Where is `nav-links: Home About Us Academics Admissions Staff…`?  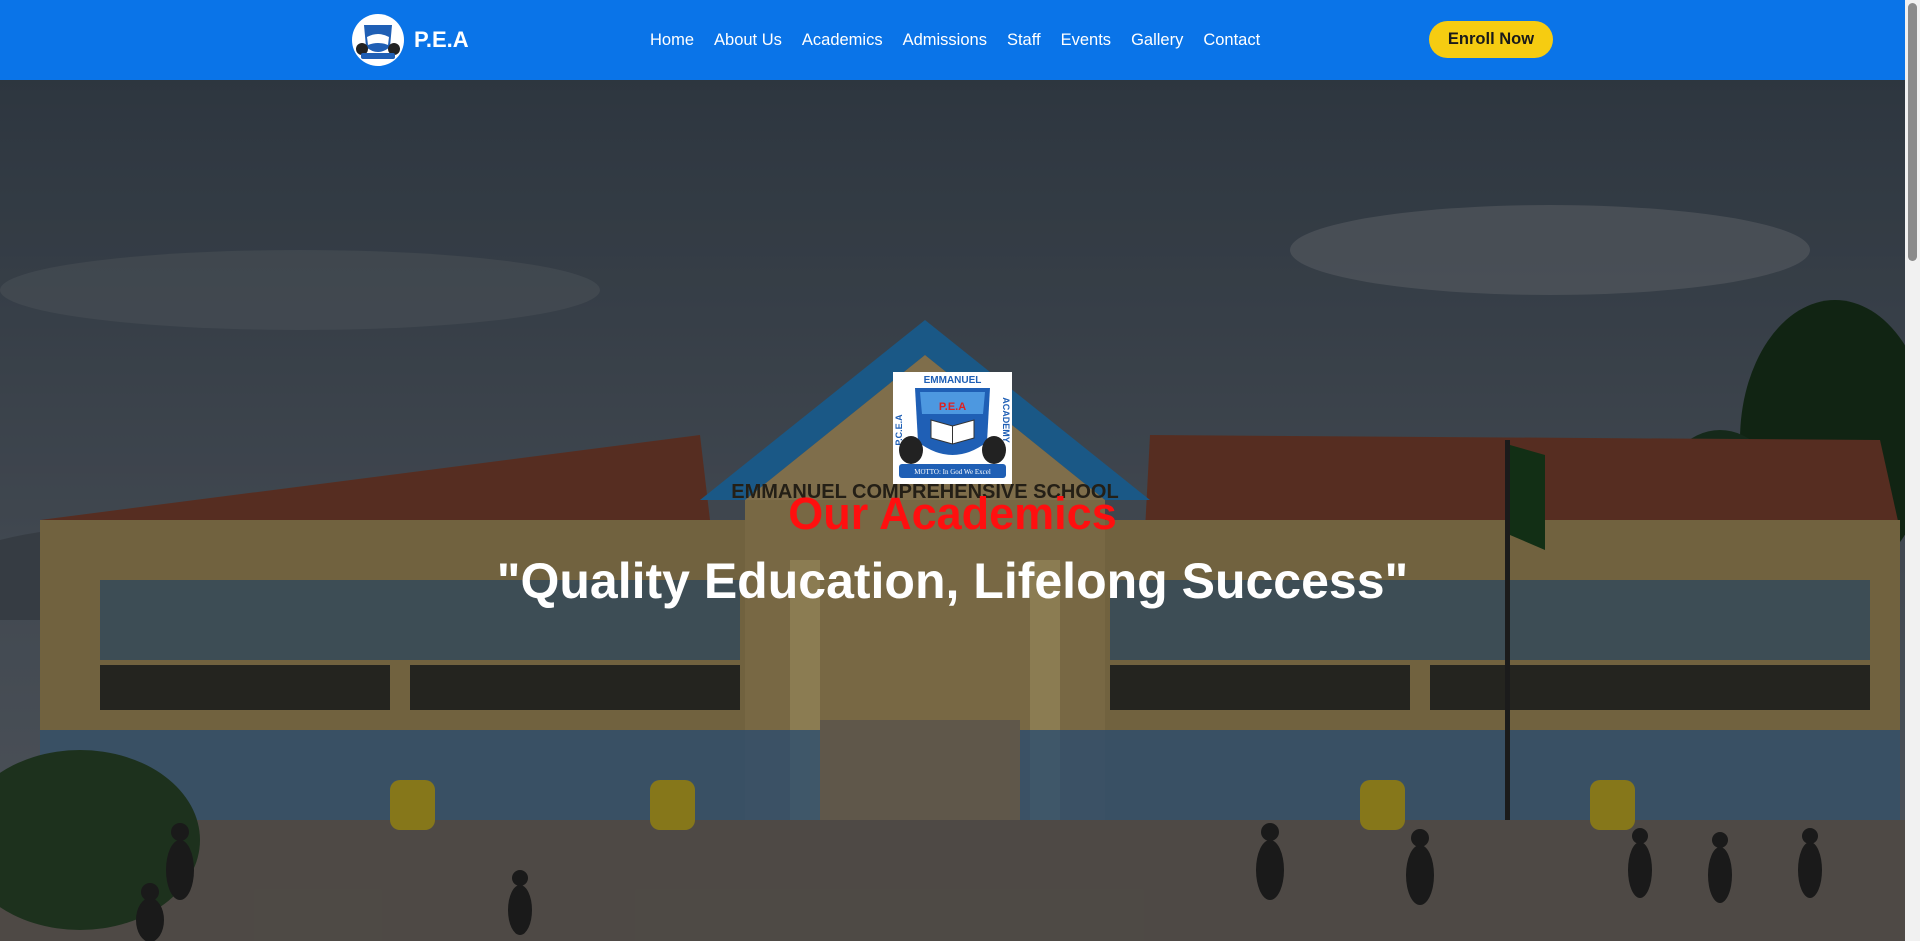
nav-links: Home About Us Academics Admissions Staff… is located at coordinates (965, 40).